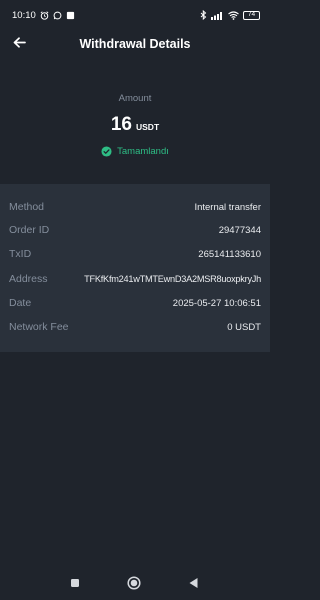 The image size is (320, 600). Describe the element at coordinates (39, 327) in the screenshot. I see `detail-label: Network Fee` at that location.